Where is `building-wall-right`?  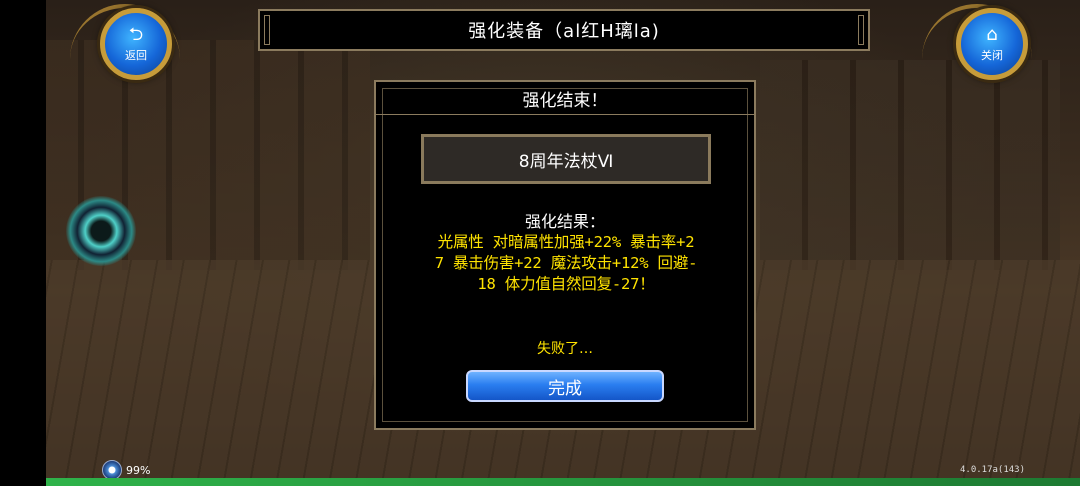 building-wall-right is located at coordinates (910, 165).